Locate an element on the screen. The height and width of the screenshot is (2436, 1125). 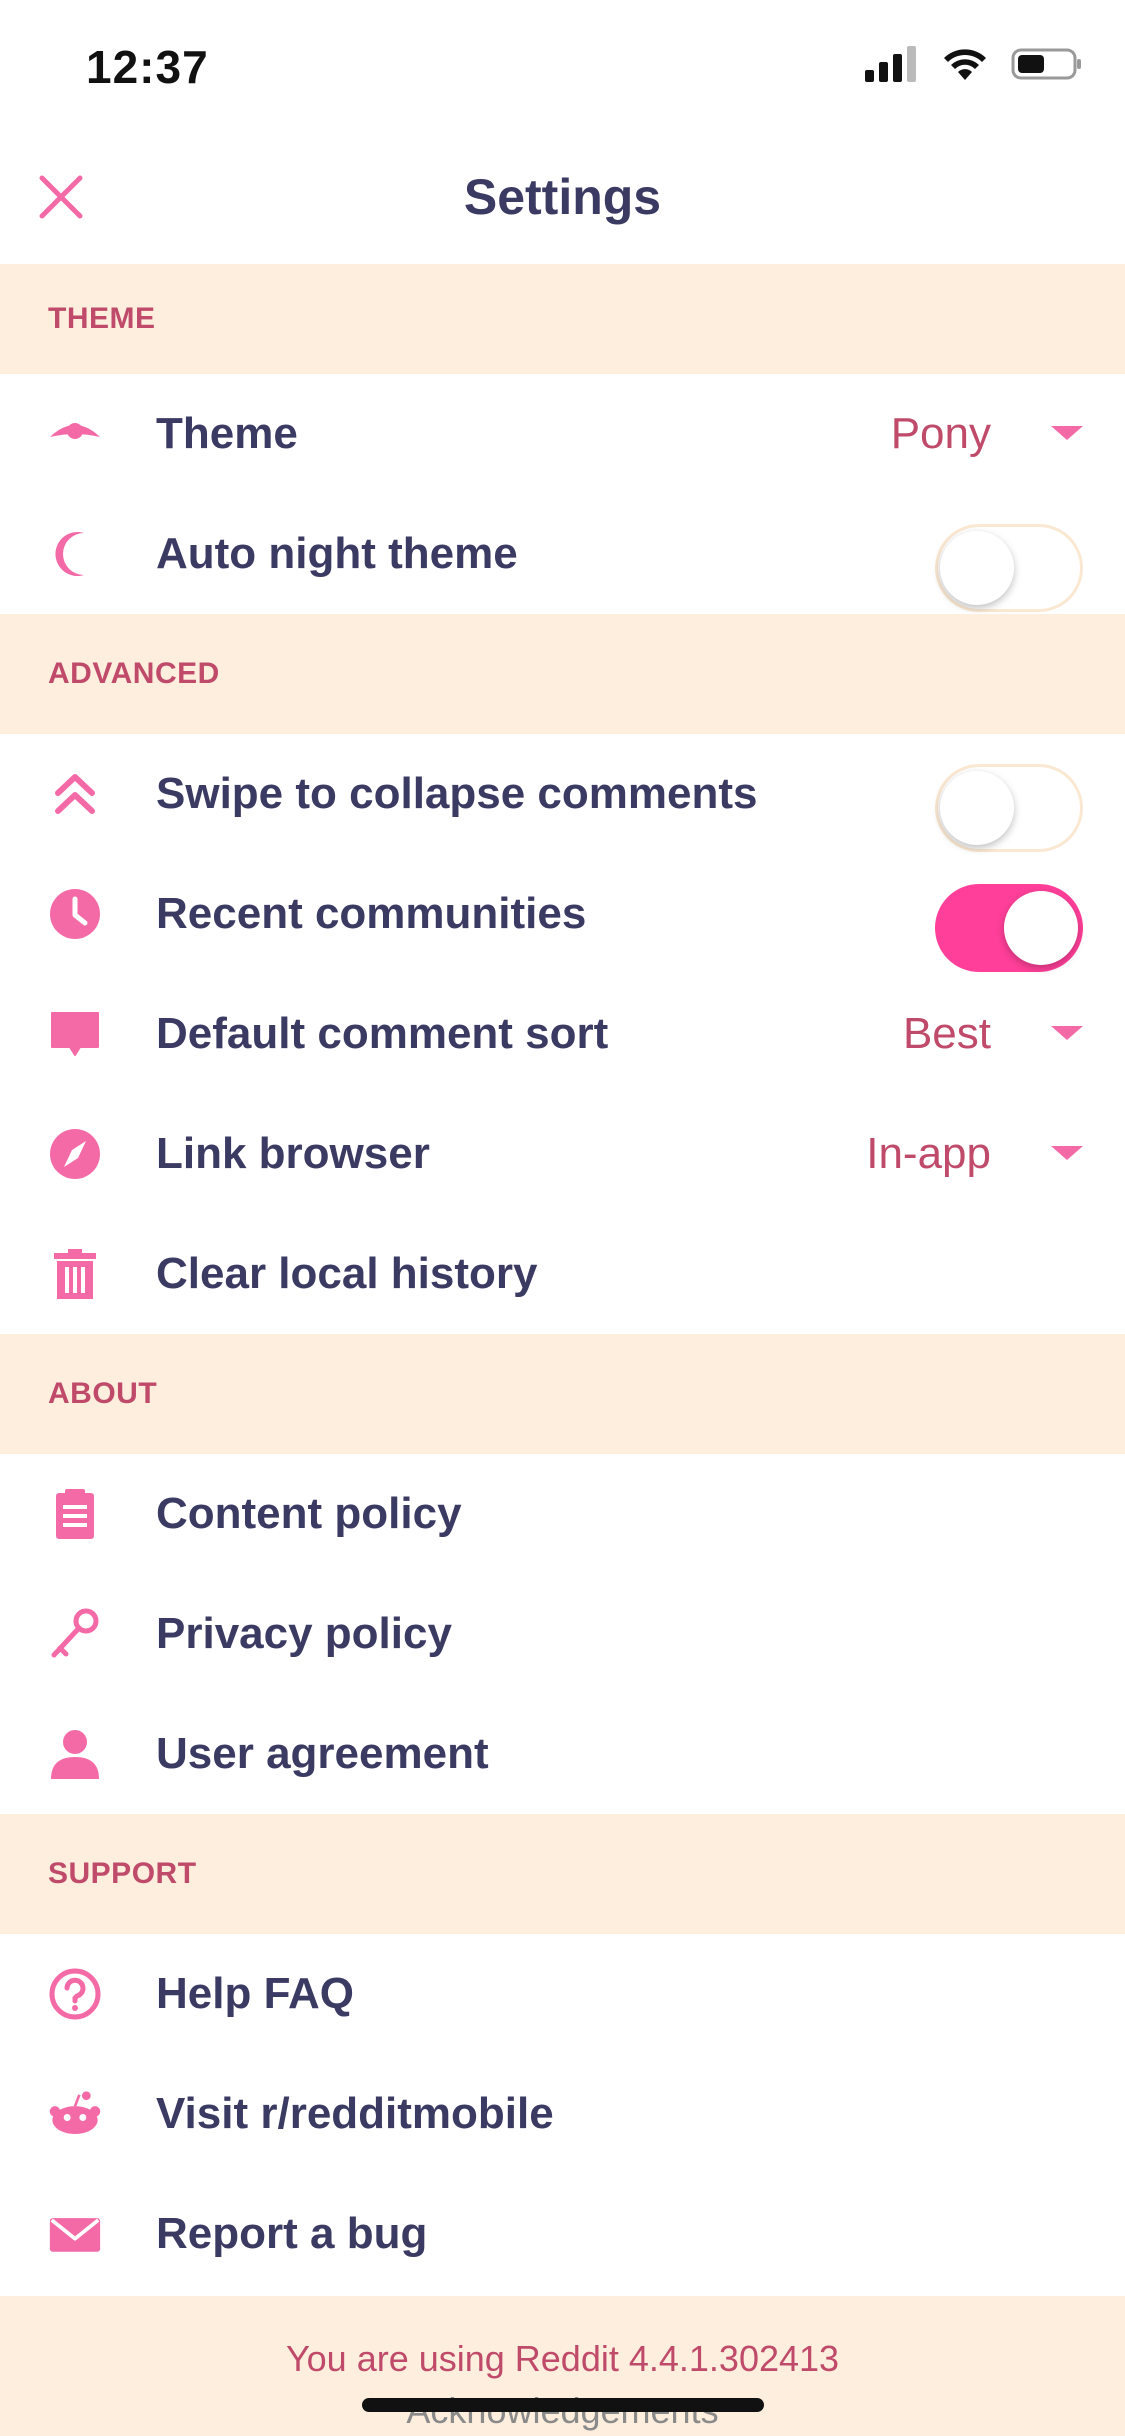
setting-row-privacy-policy: Privacy policy is located at coordinates (562, 1634).